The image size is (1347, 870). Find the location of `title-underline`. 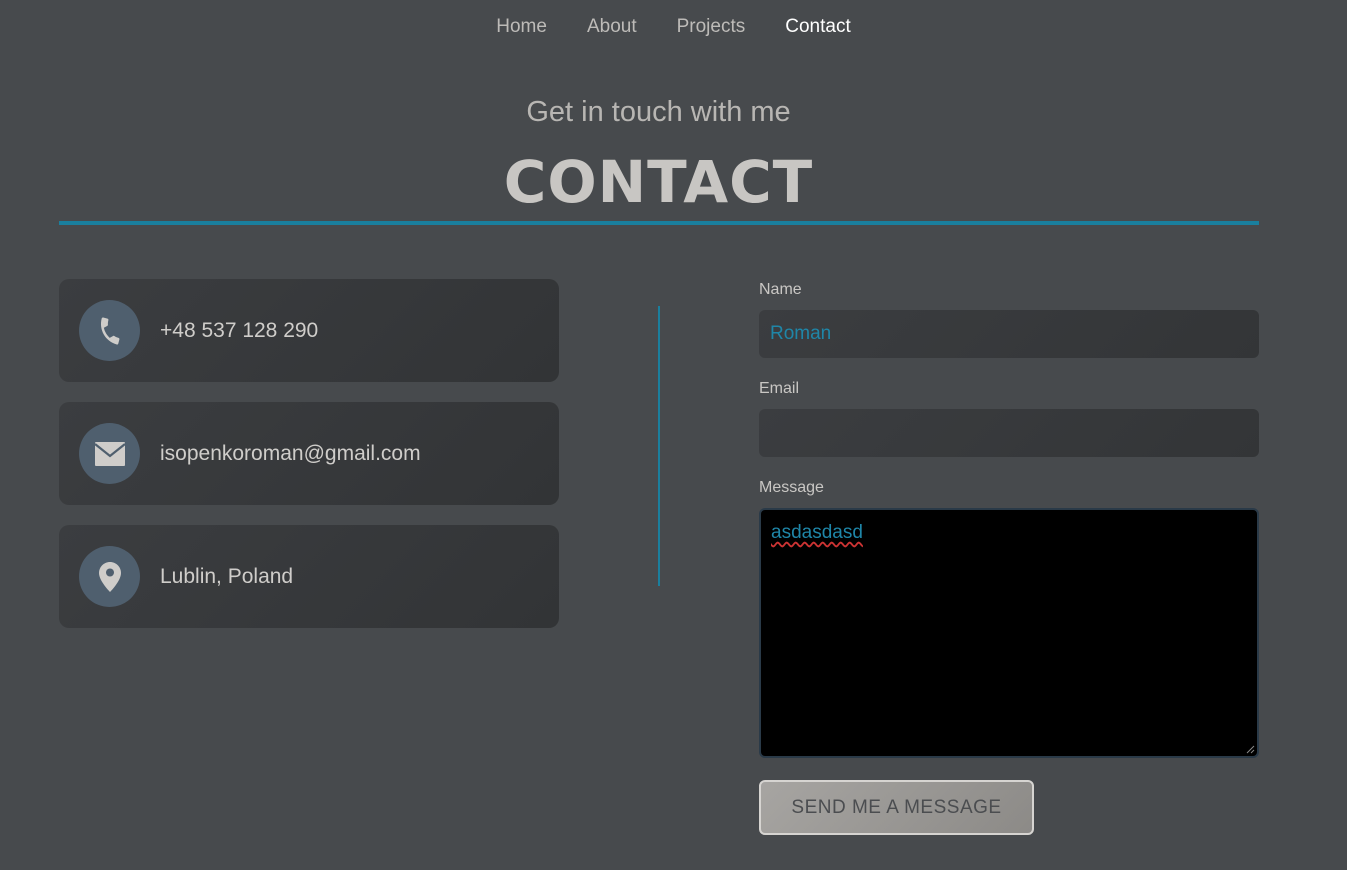

title-underline is located at coordinates (659, 223).